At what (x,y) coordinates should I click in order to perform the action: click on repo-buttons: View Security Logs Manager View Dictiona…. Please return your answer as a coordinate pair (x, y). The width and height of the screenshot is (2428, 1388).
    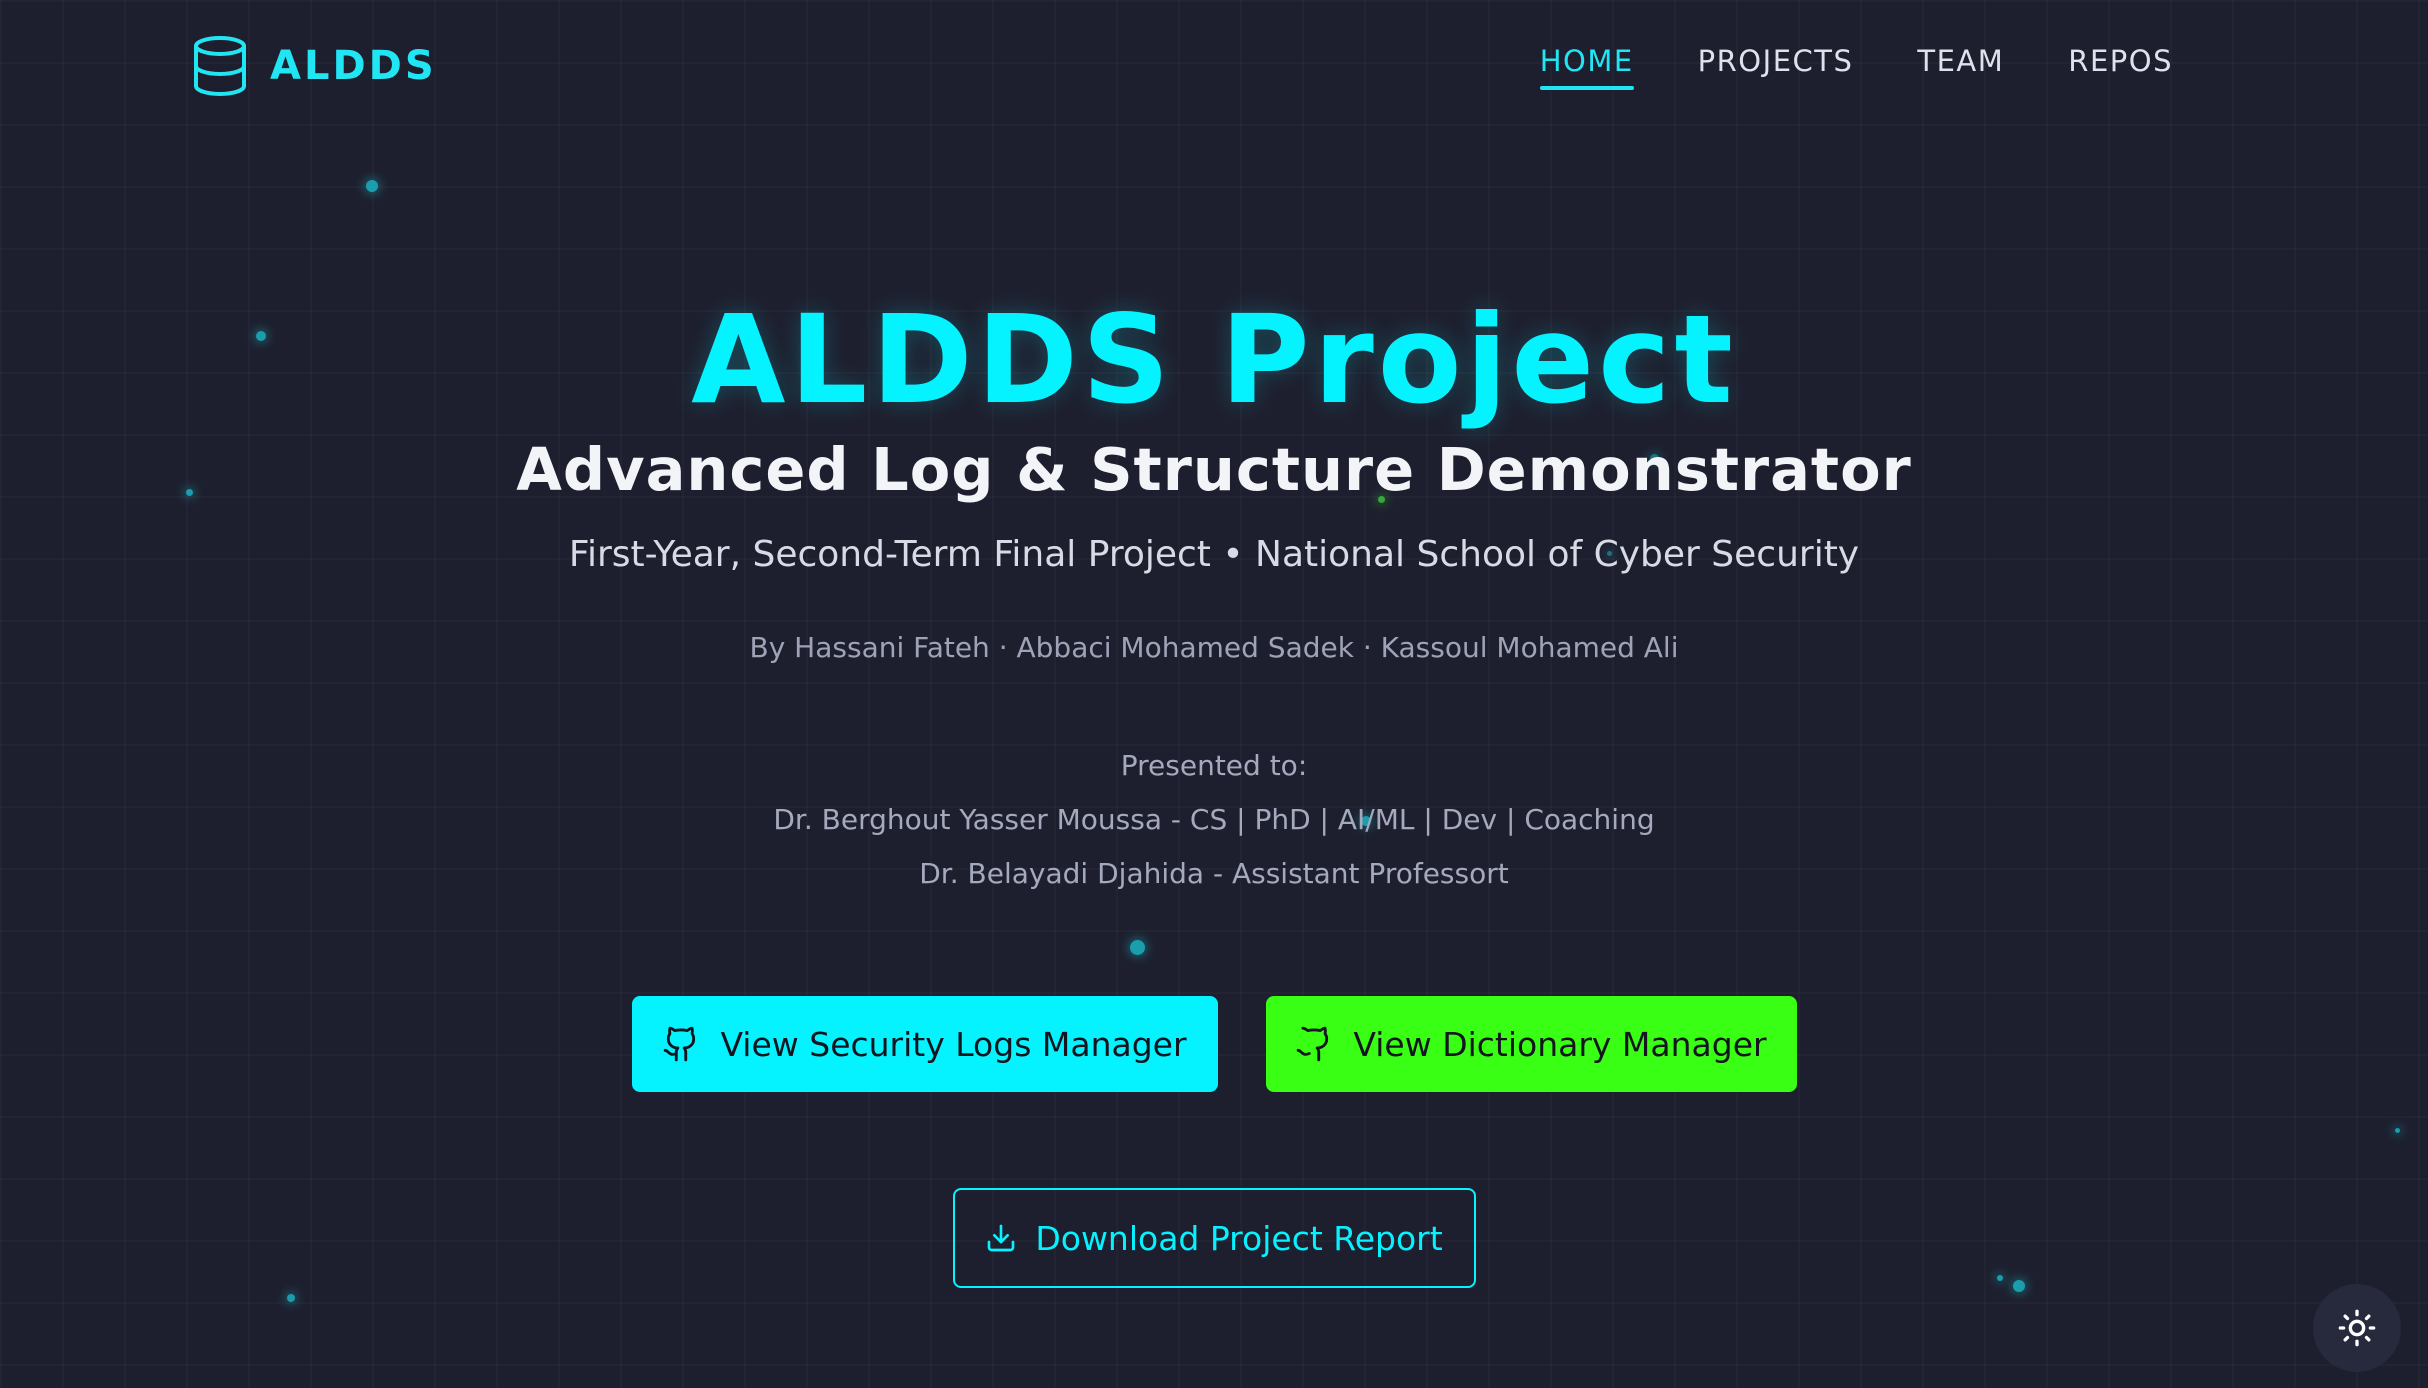
    Looking at the image, I should click on (1214, 1044).